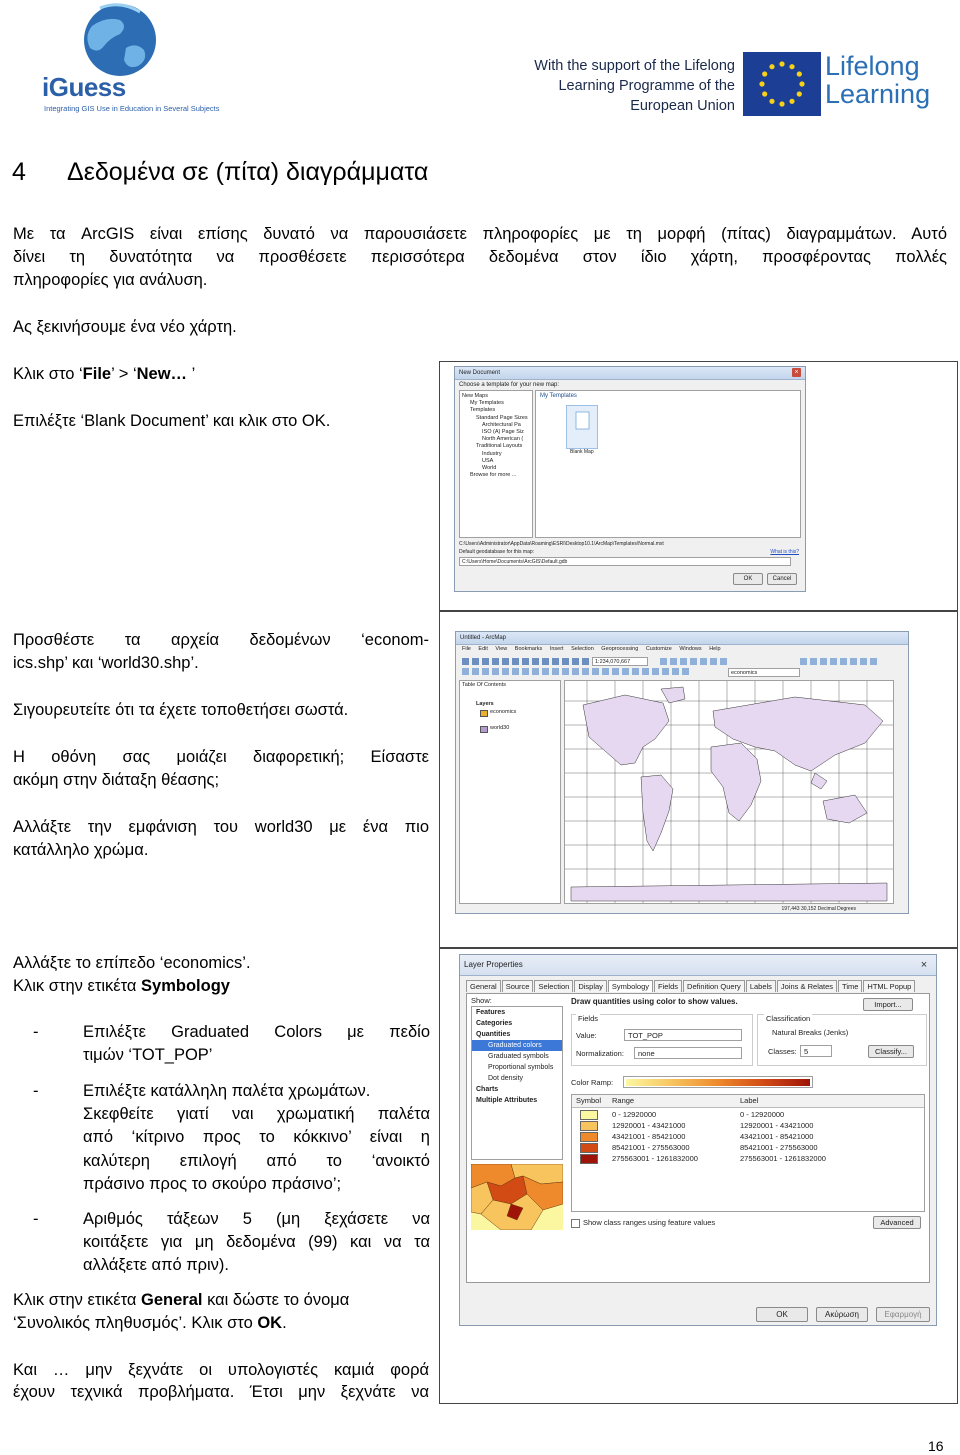  I want to click on toc-world30: world30, so click(499, 728).